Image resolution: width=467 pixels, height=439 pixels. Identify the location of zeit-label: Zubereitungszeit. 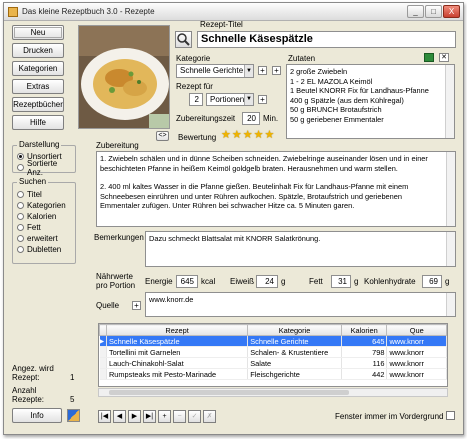
(206, 118).